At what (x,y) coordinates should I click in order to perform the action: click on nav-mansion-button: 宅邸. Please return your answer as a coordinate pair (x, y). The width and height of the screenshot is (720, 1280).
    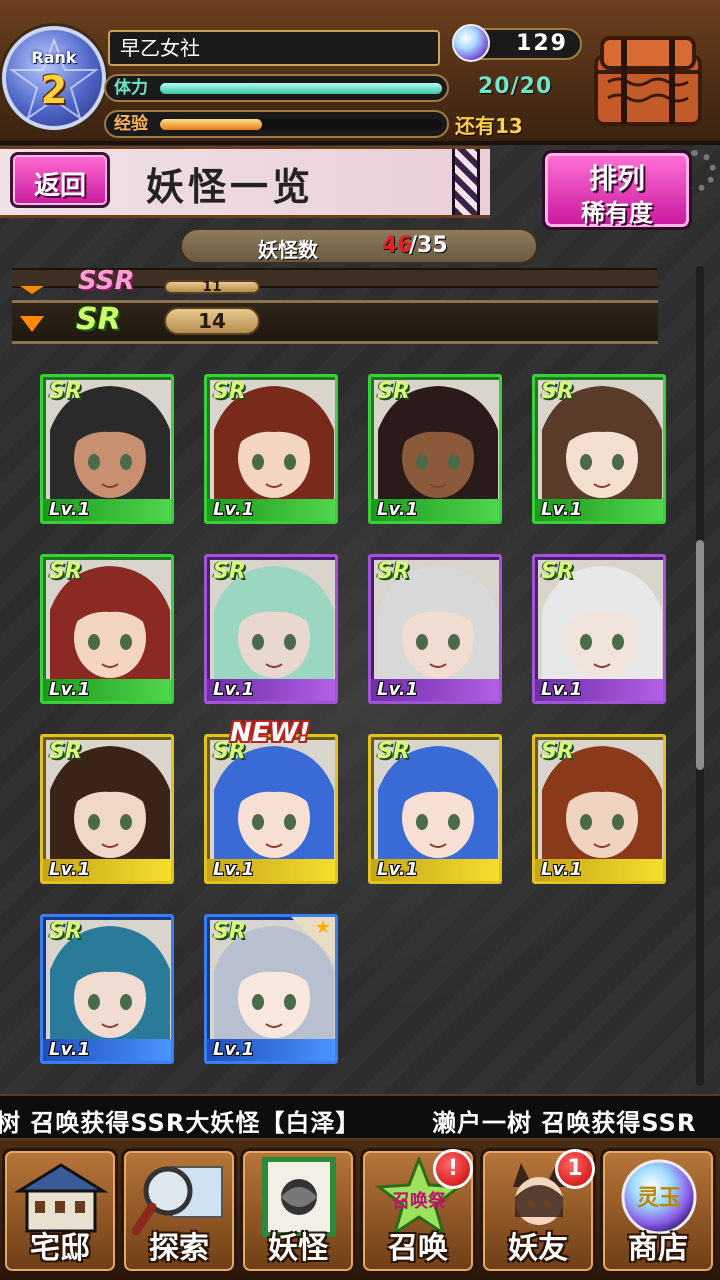
    Looking at the image, I should click on (60, 1211).